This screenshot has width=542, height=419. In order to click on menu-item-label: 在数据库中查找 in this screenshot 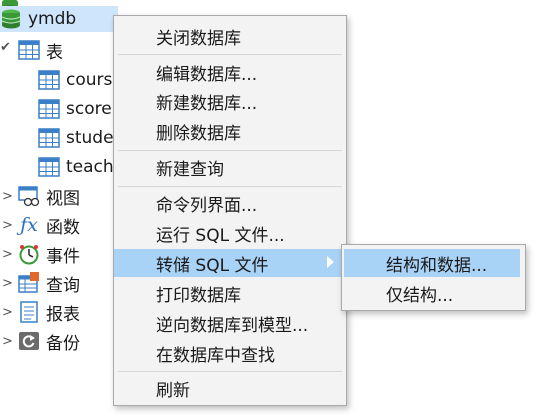, I will do `click(215, 355)`.